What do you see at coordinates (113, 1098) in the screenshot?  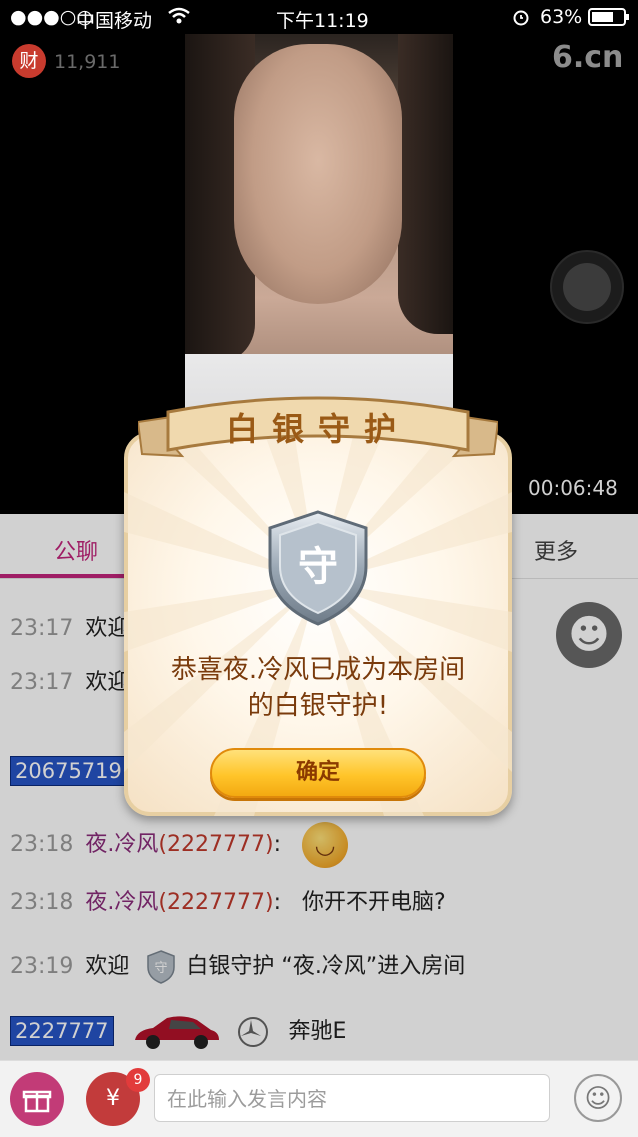 I see `yuan-icon: ¥` at bounding box center [113, 1098].